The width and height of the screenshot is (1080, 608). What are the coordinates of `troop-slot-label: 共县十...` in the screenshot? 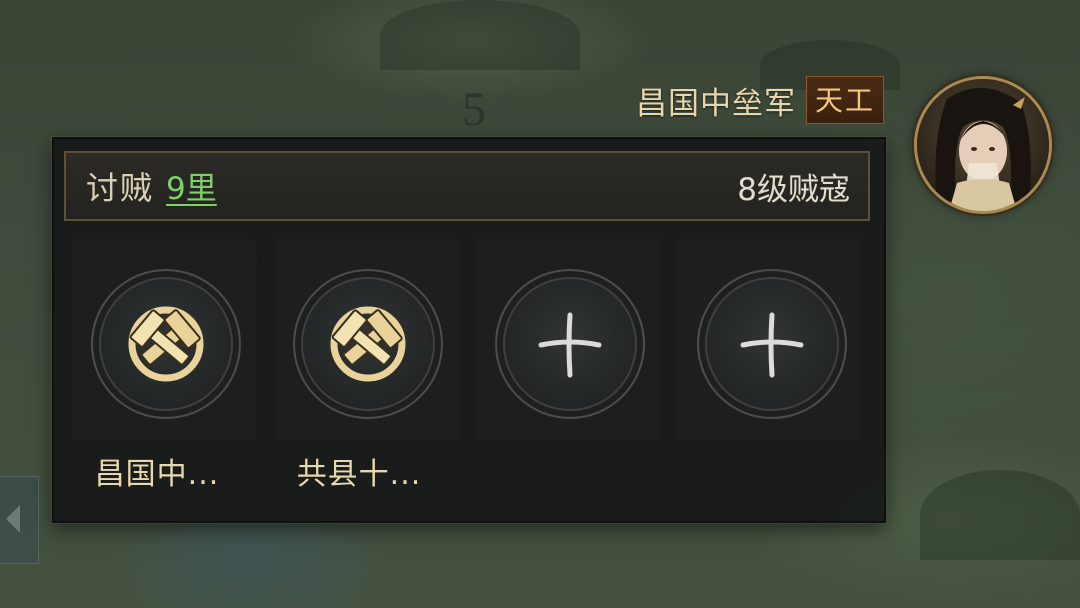 It's located at (359, 474).